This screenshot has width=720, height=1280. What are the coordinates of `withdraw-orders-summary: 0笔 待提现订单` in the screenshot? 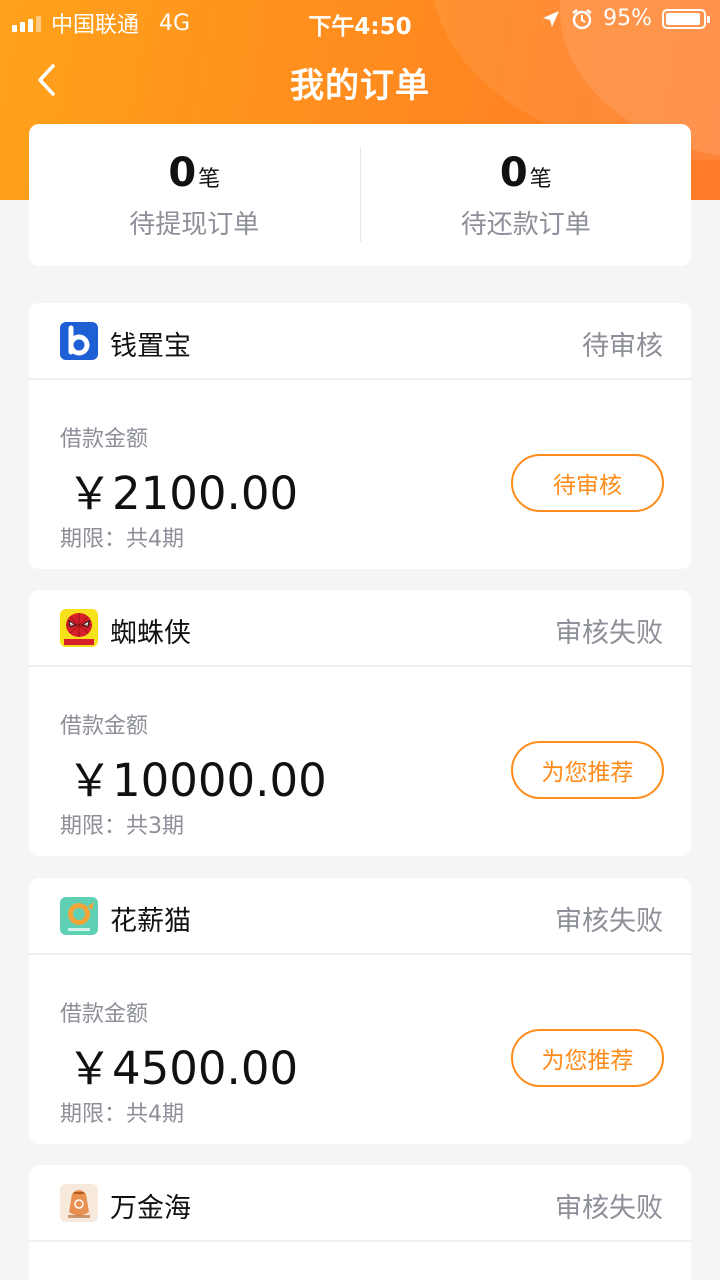 It's located at (194, 195).